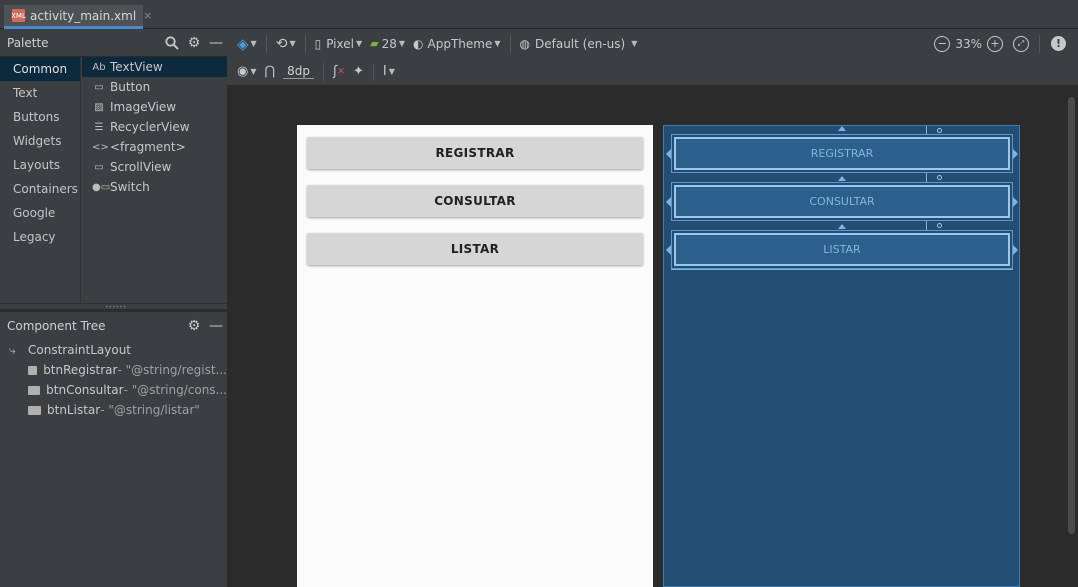 The width and height of the screenshot is (1078, 587). Describe the element at coordinates (384, 71) in the screenshot. I see `guideline-icon: I` at that location.